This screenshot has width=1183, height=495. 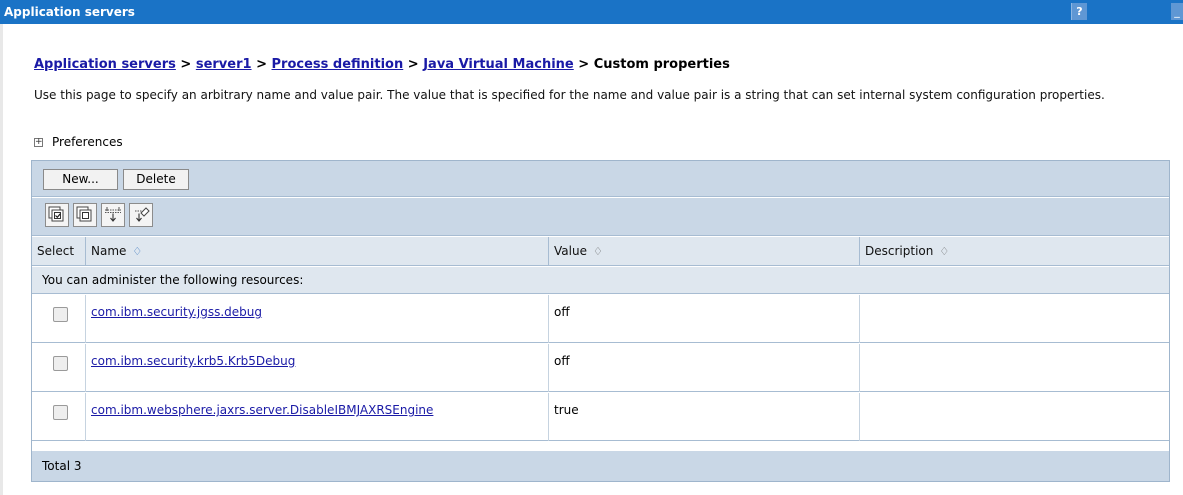 What do you see at coordinates (1079, 11) in the screenshot?
I see `help-button: ?` at bounding box center [1079, 11].